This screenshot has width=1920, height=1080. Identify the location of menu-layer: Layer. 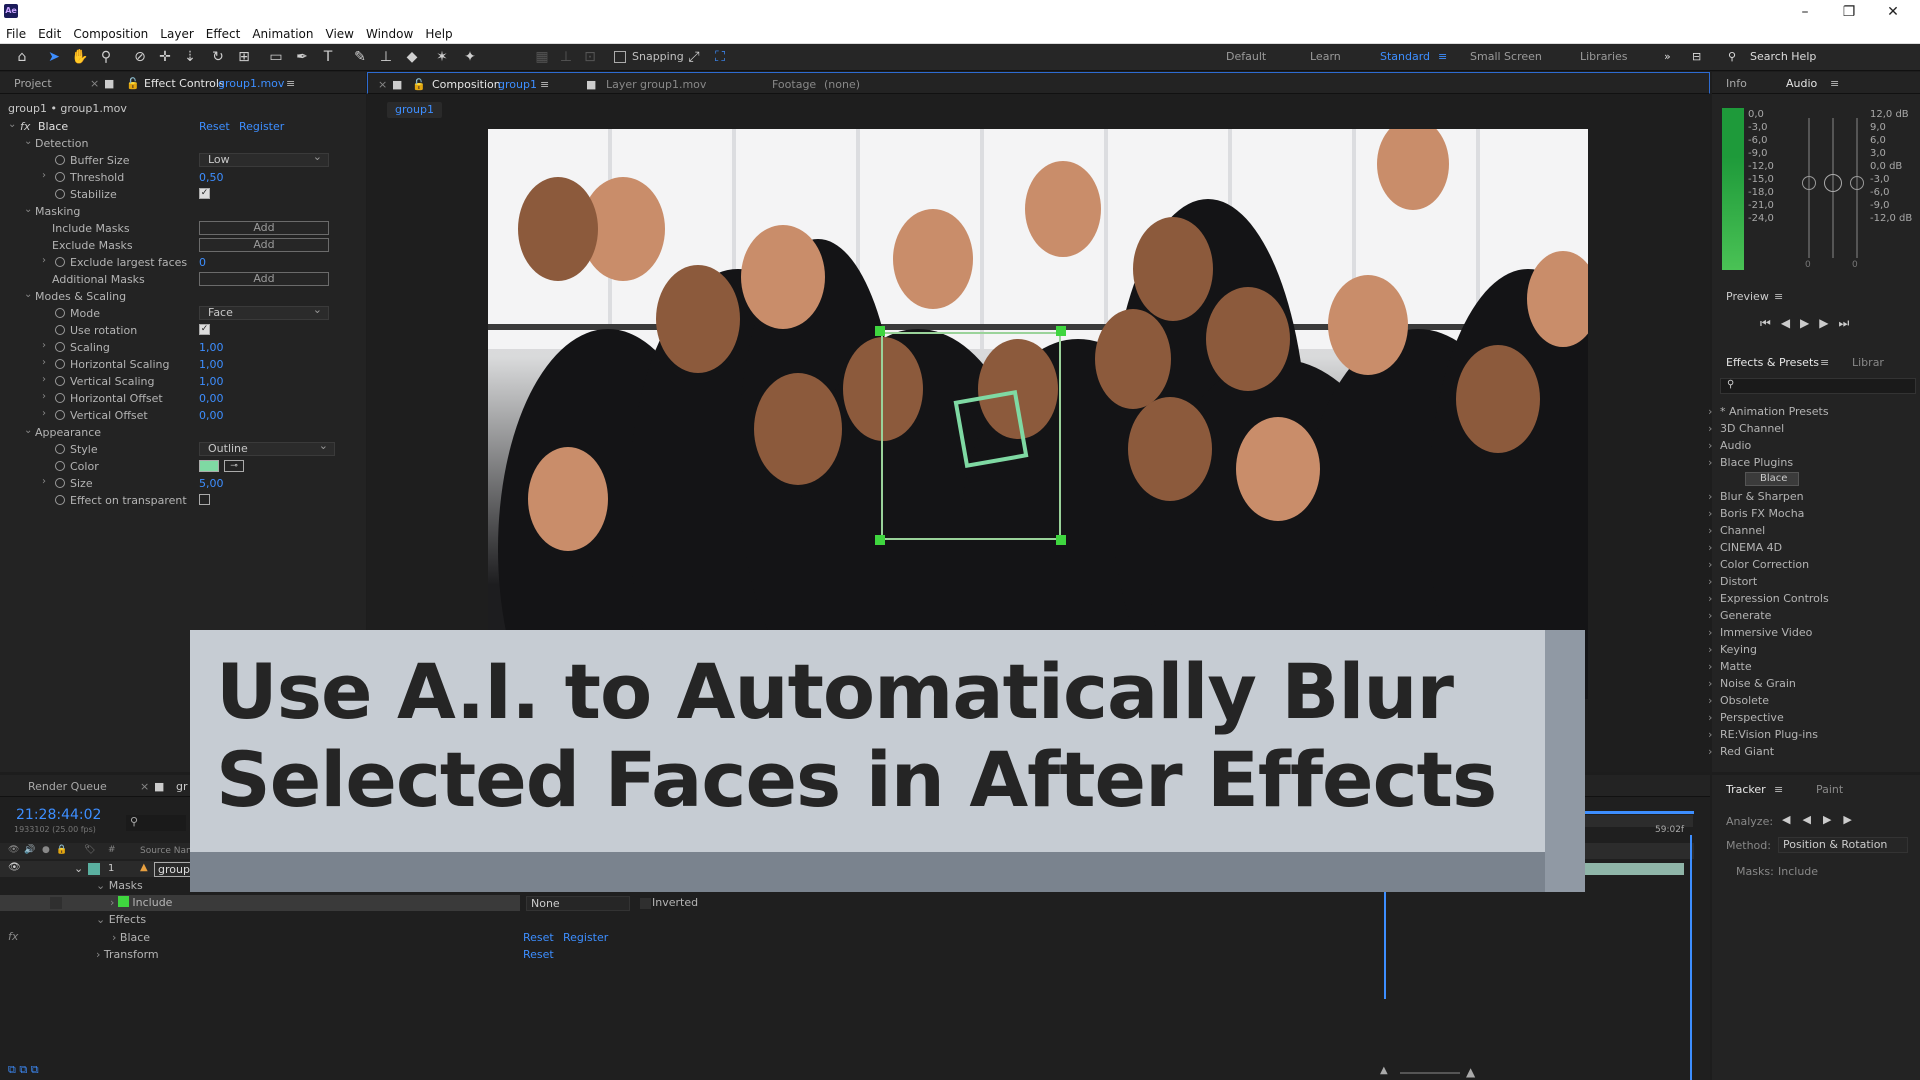
(176, 34).